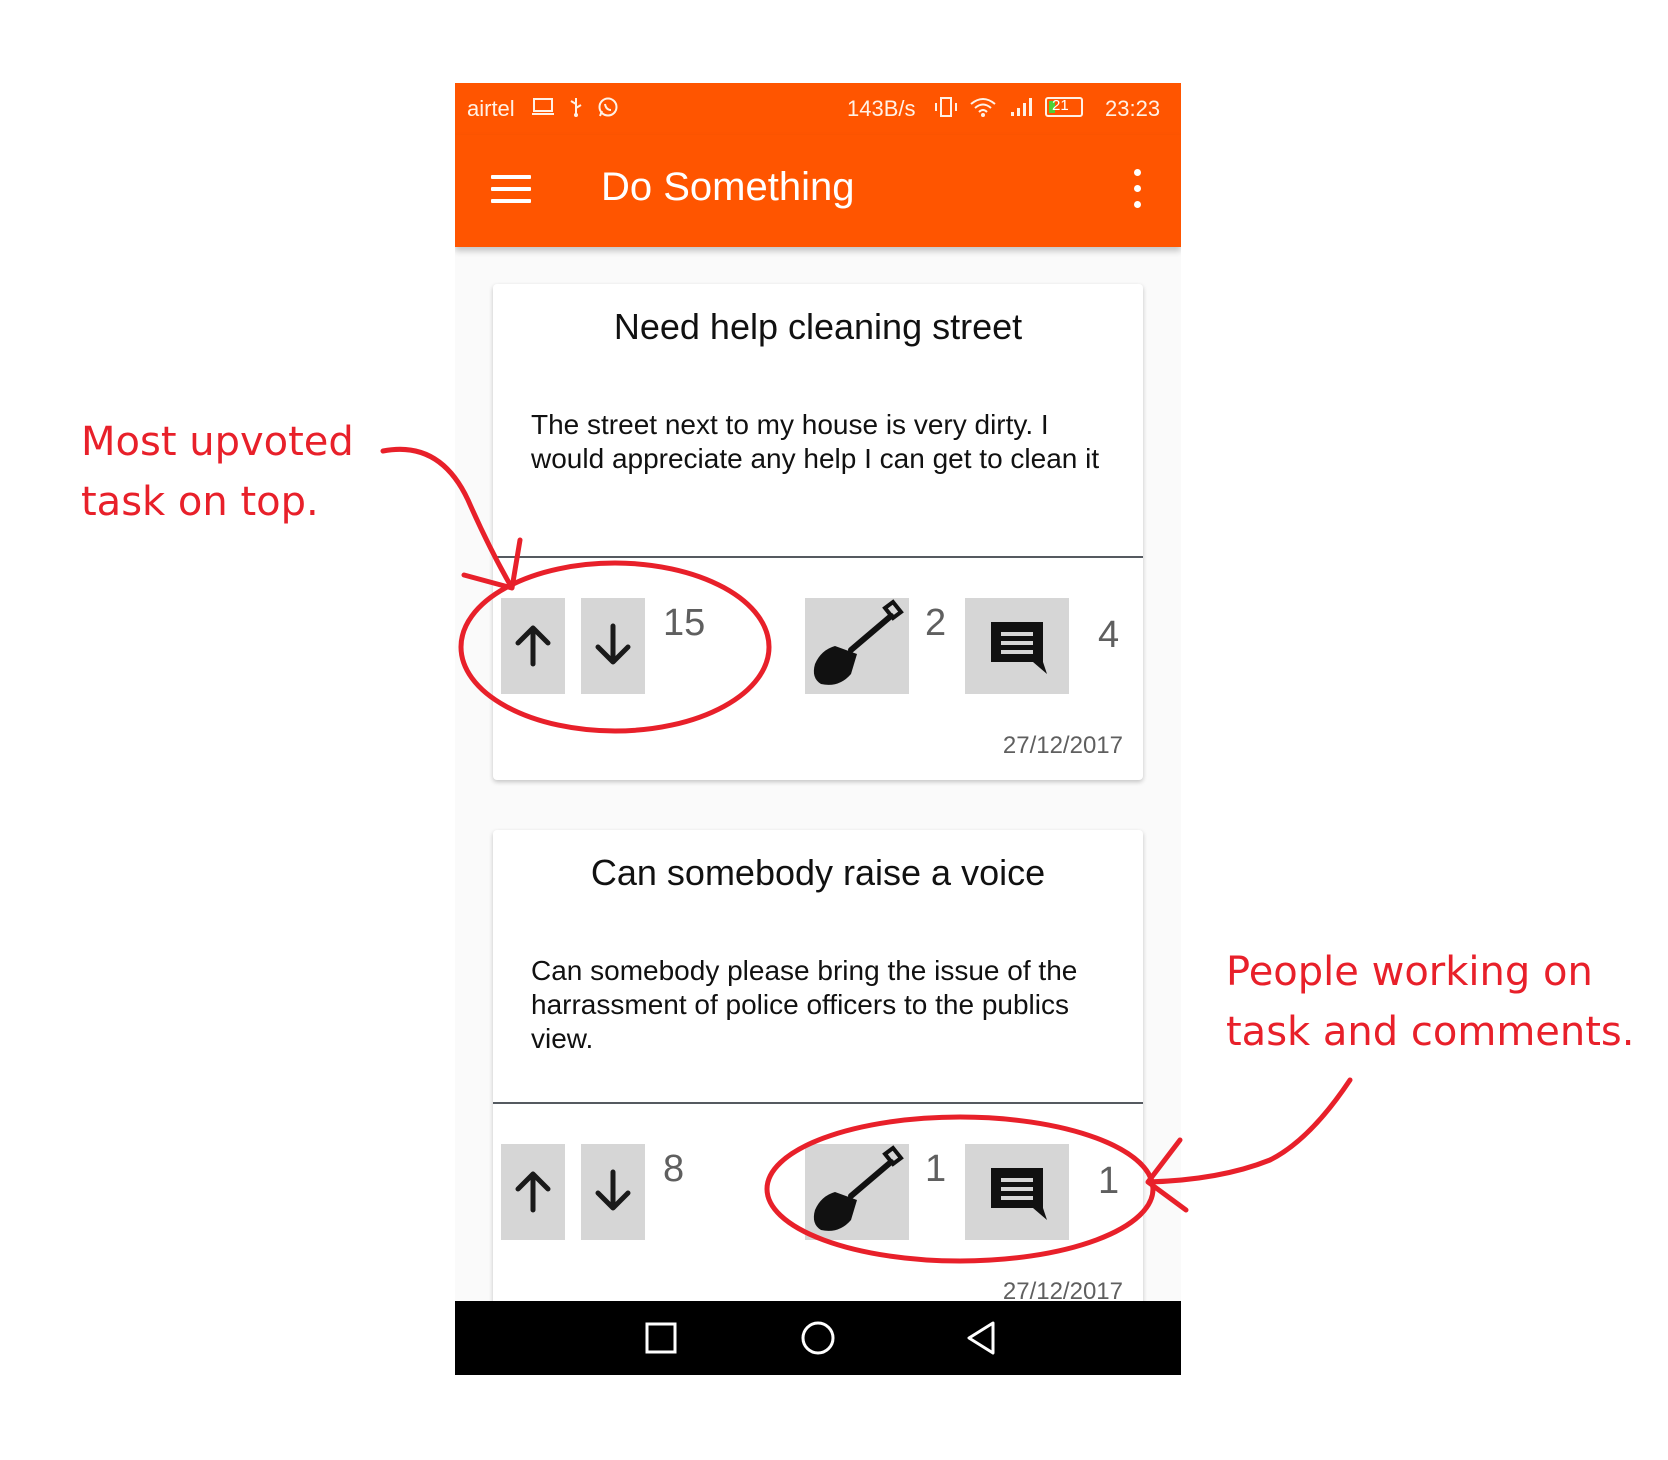  I want to click on vote-count: 15, so click(684, 623).